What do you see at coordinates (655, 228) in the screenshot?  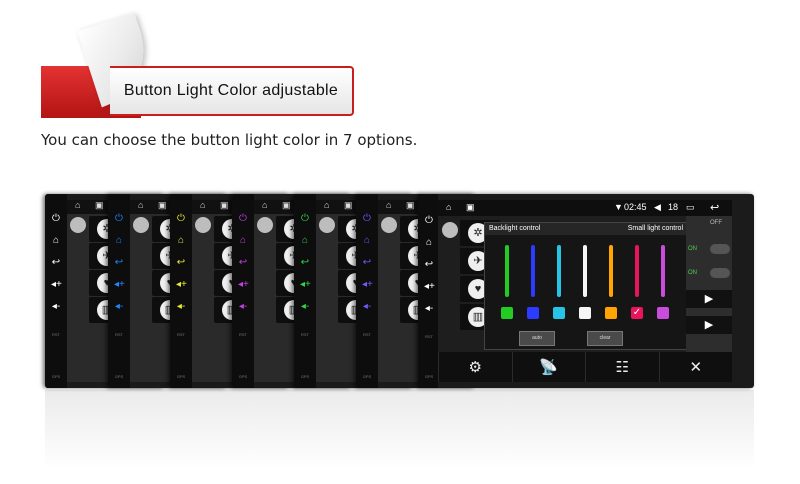 I see `dialog-mode: Small light control` at bounding box center [655, 228].